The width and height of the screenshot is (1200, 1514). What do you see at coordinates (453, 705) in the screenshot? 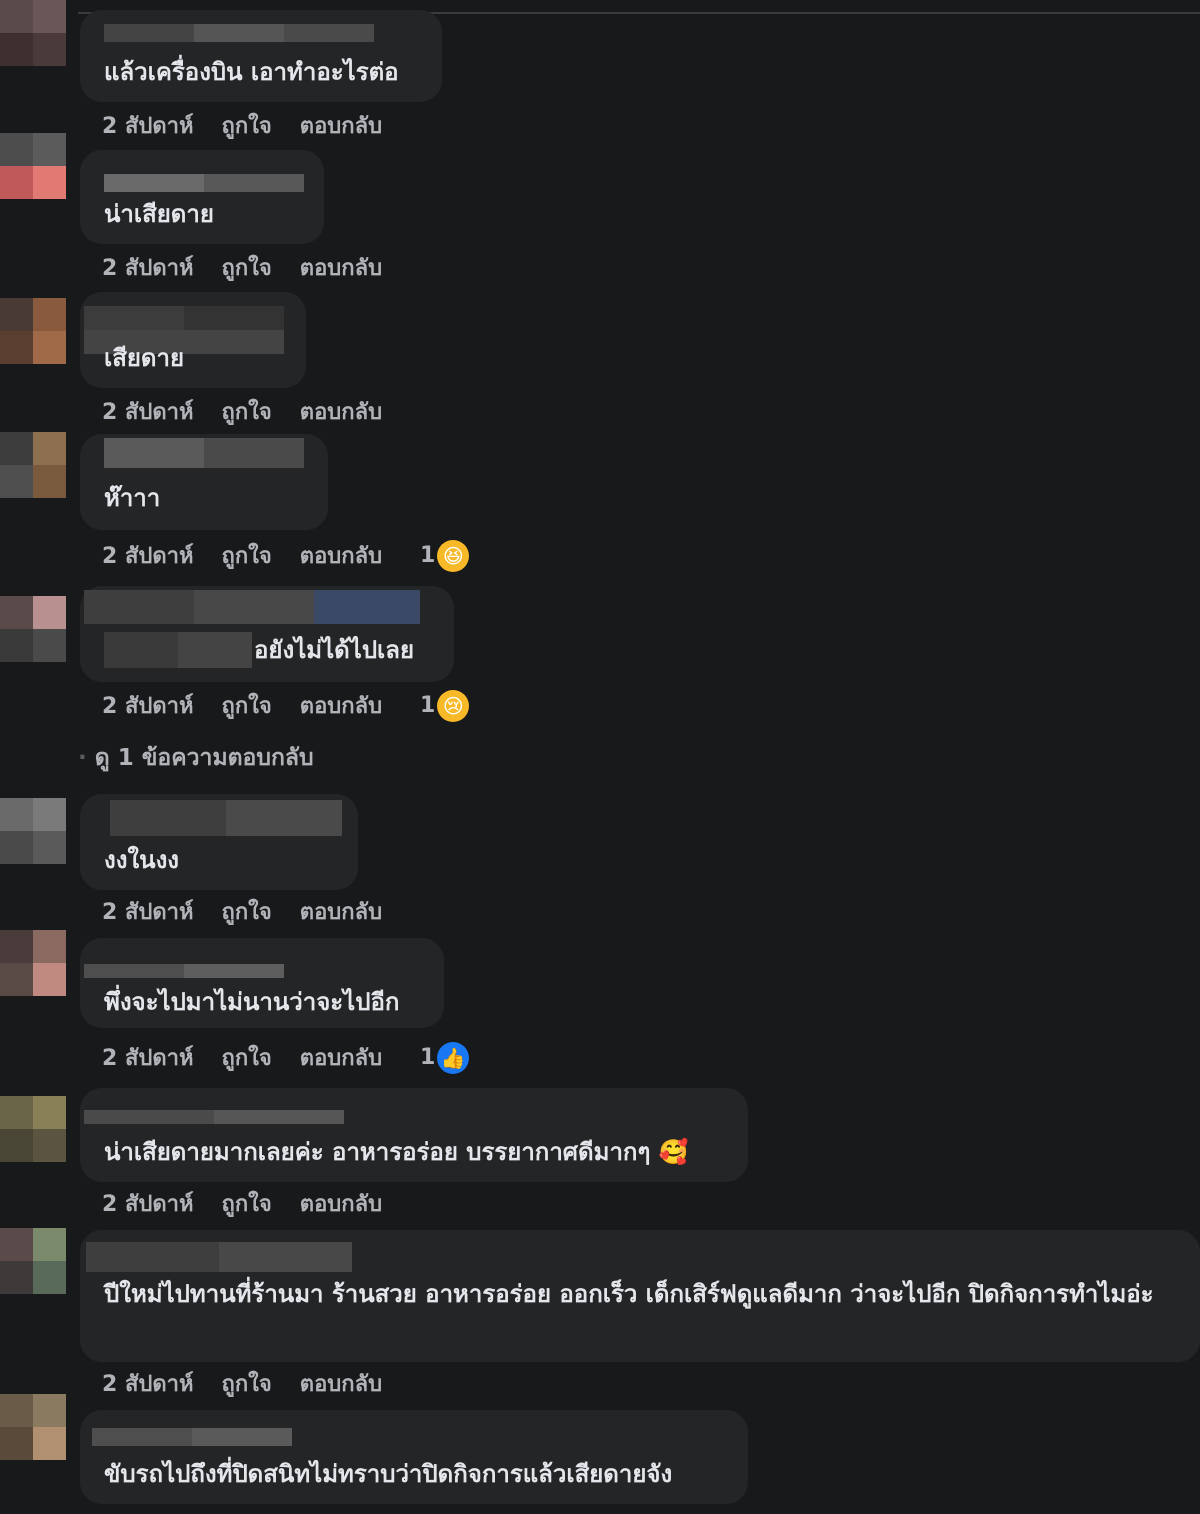
I see `sad-icon: 😢` at bounding box center [453, 705].